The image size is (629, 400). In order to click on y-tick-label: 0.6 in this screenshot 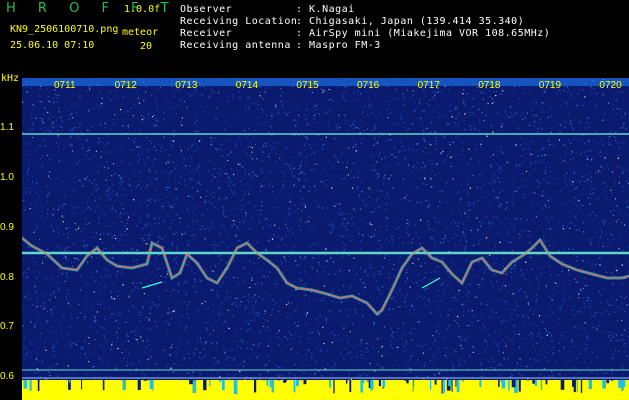, I will do `click(7, 376)`.